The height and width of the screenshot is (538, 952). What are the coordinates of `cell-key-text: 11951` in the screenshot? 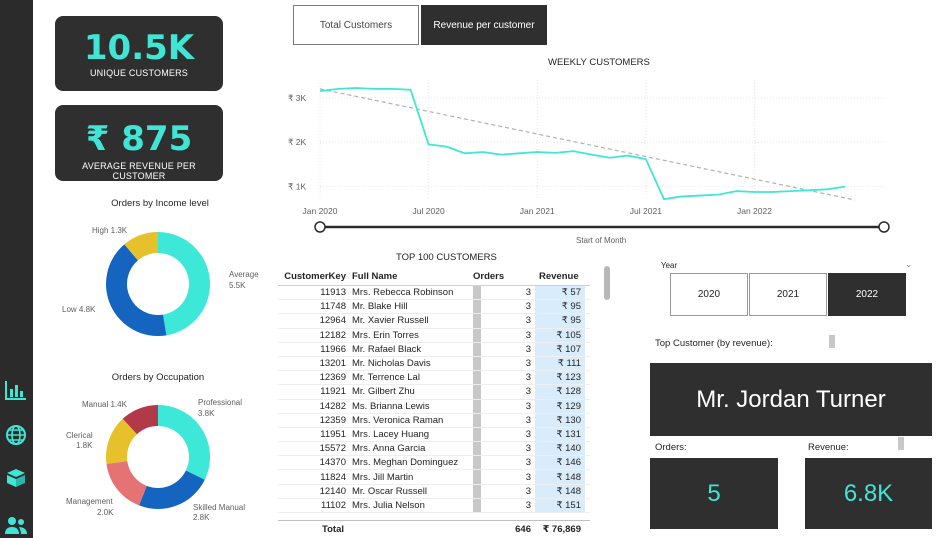 It's located at (333, 434).